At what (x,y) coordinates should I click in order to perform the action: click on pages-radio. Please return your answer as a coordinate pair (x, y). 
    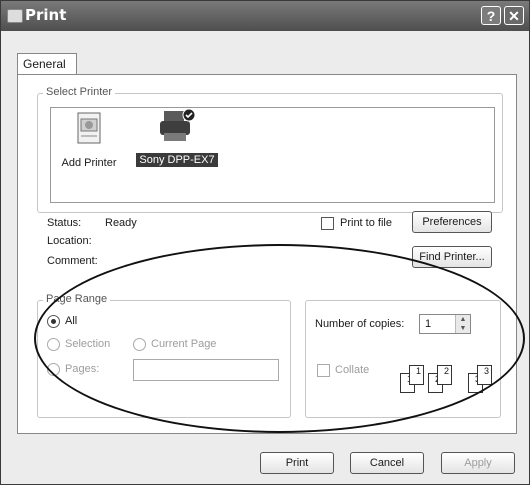
    Looking at the image, I should click on (53, 369).